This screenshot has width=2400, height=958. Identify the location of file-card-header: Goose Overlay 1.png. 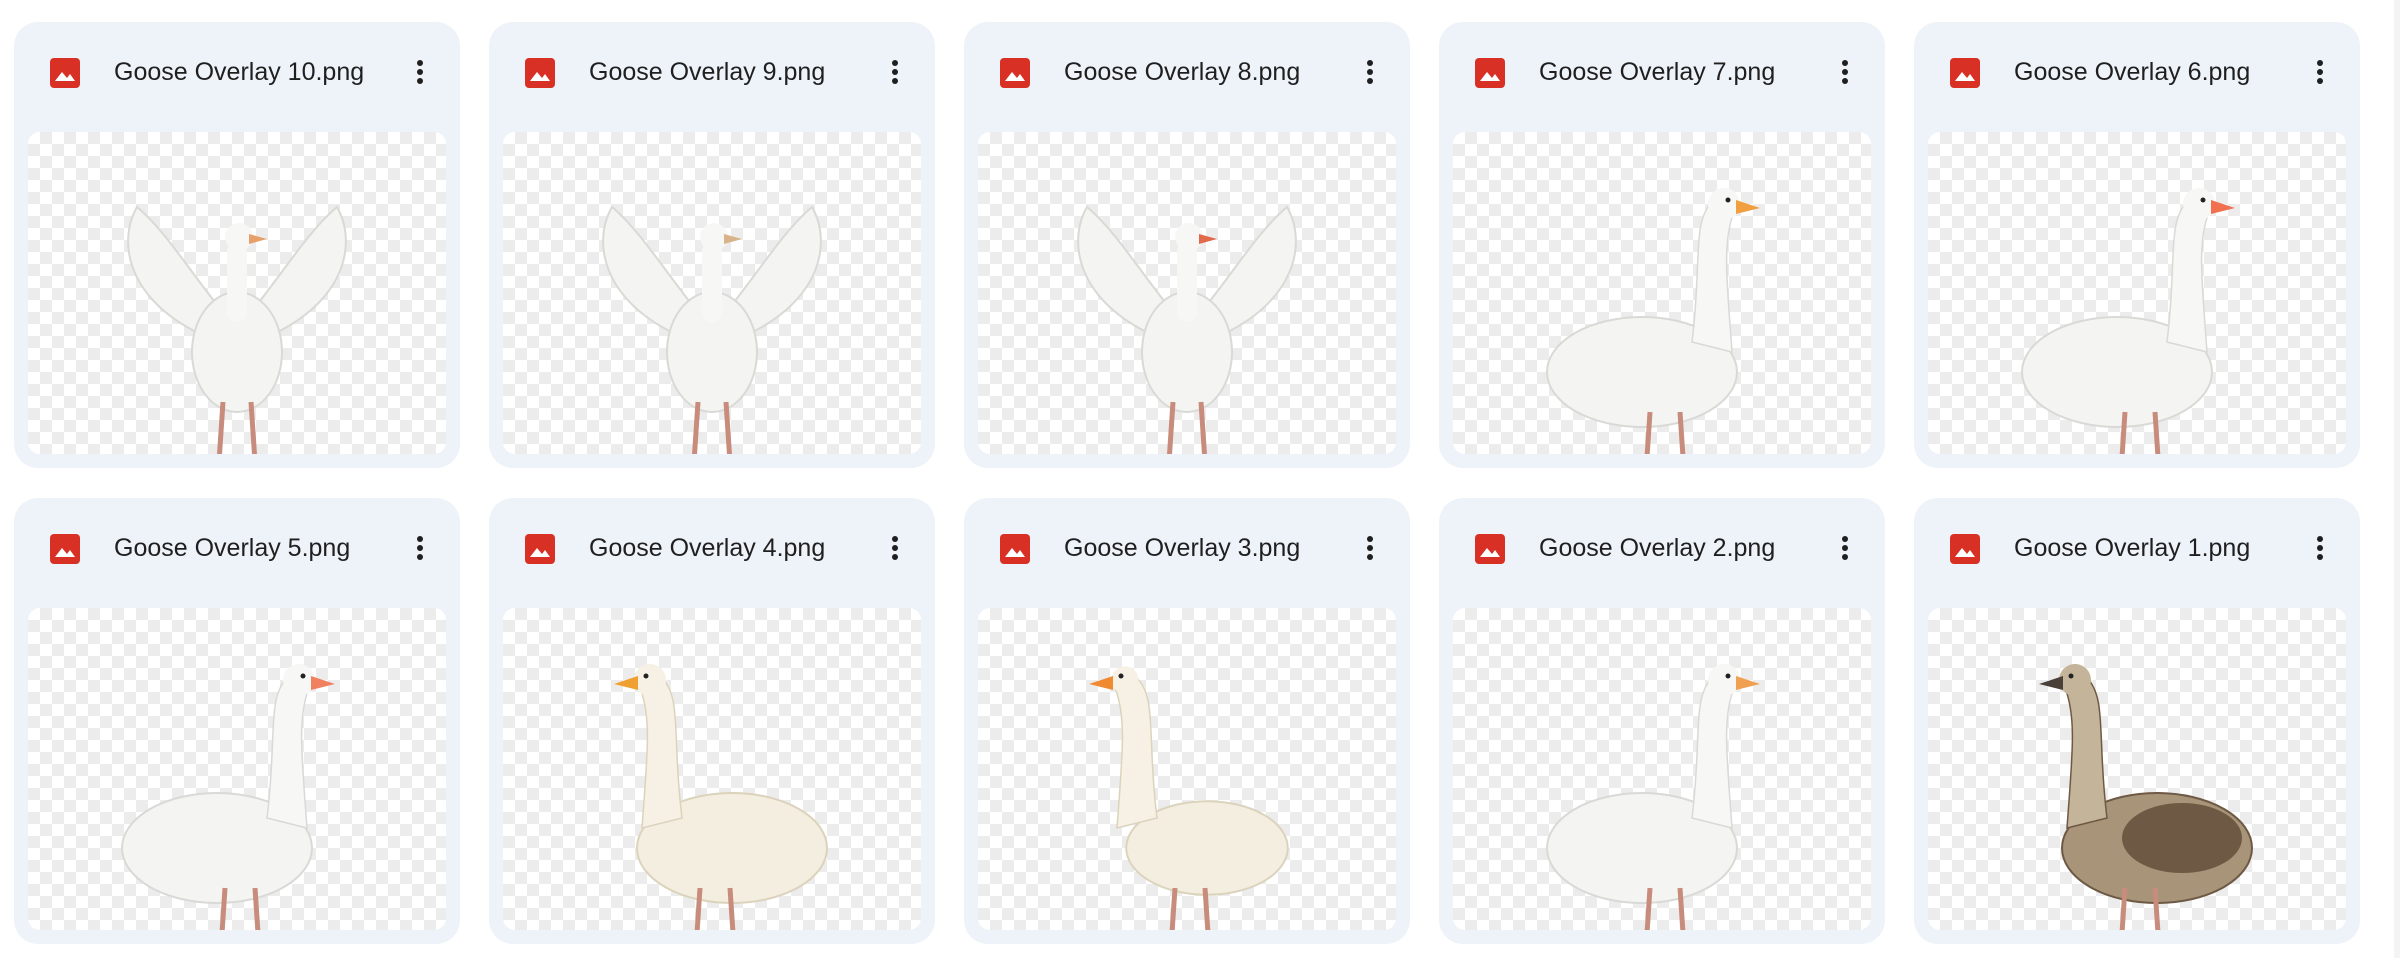
(2137, 548).